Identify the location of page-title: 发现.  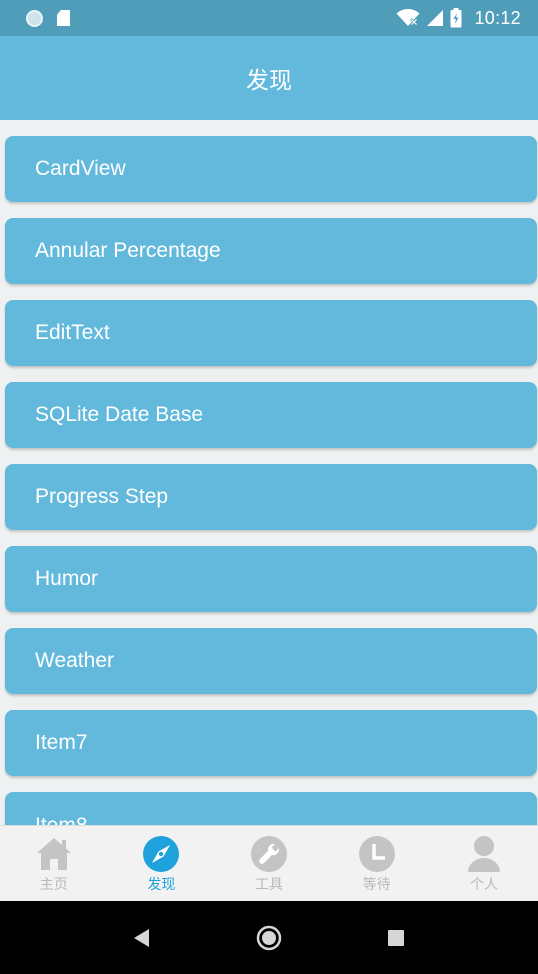
(269, 81).